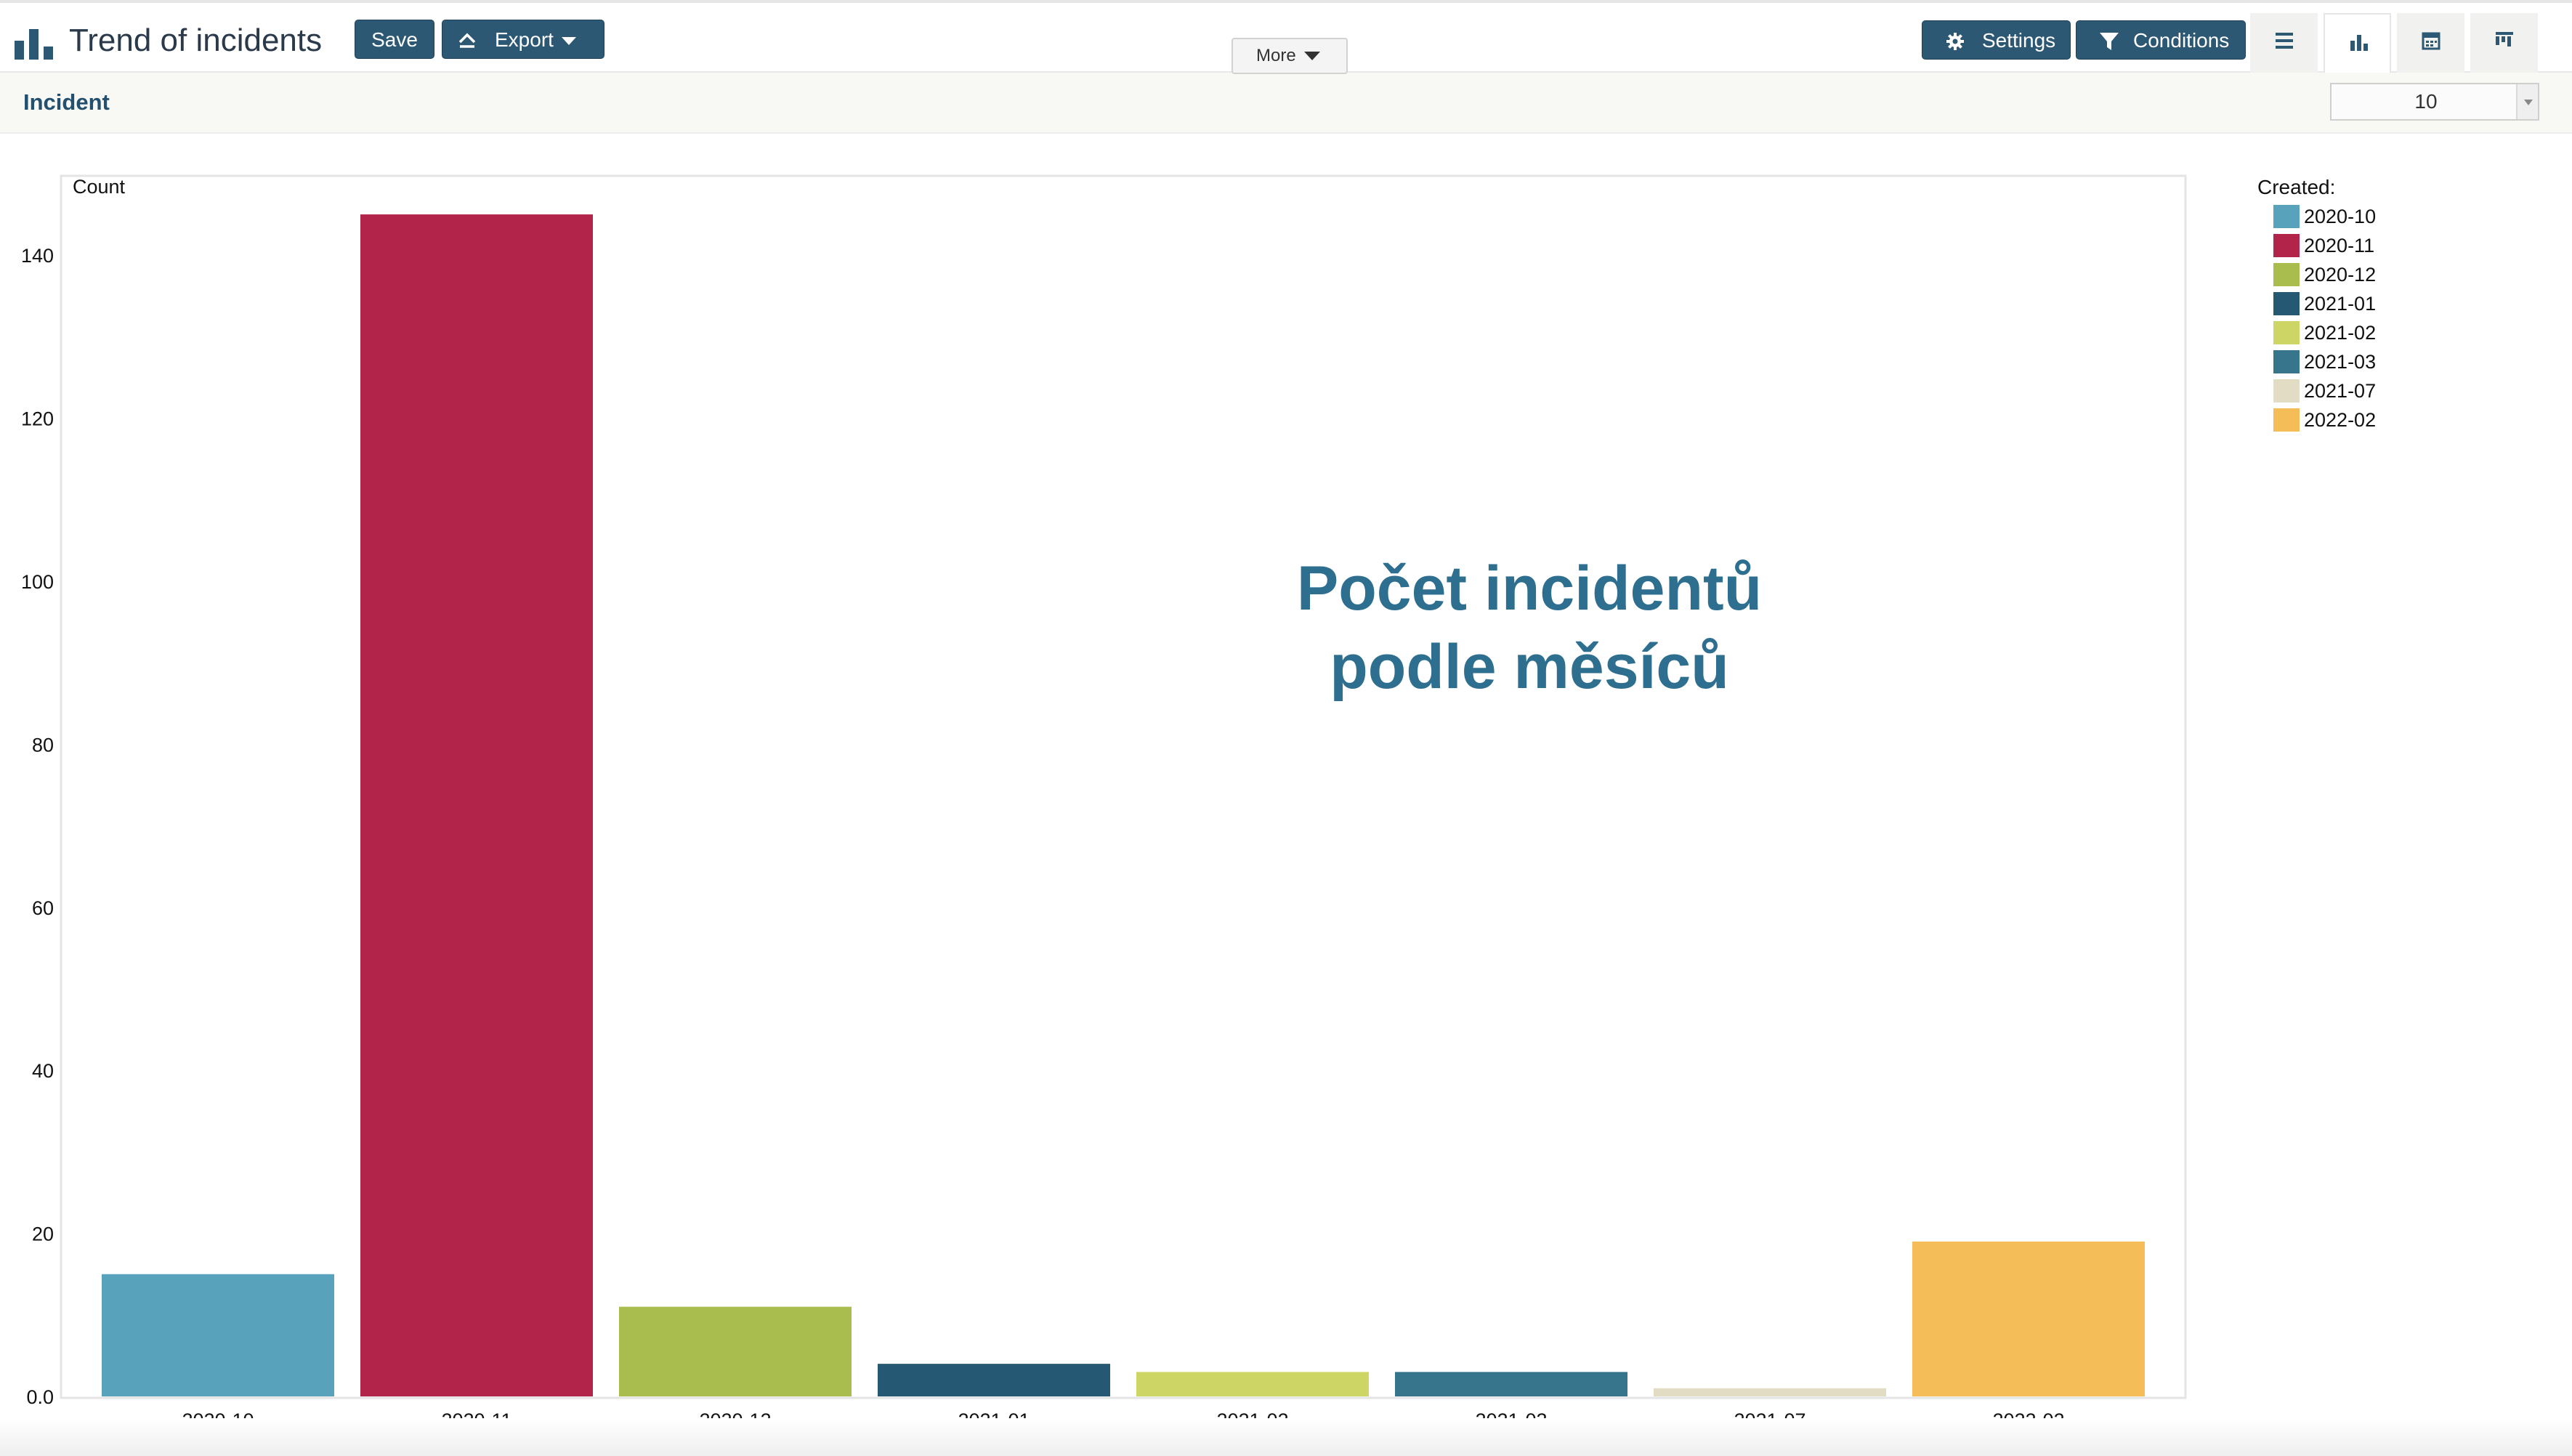 Image resolution: width=2572 pixels, height=1456 pixels. What do you see at coordinates (1286, 103) in the screenshot?
I see `filter-bar: Incident` at bounding box center [1286, 103].